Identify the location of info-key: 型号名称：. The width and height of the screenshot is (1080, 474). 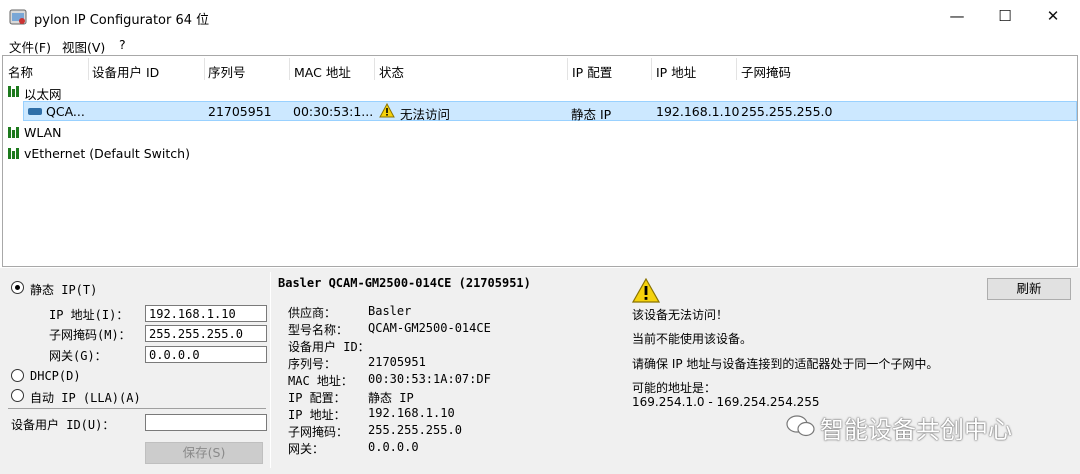
(318, 330).